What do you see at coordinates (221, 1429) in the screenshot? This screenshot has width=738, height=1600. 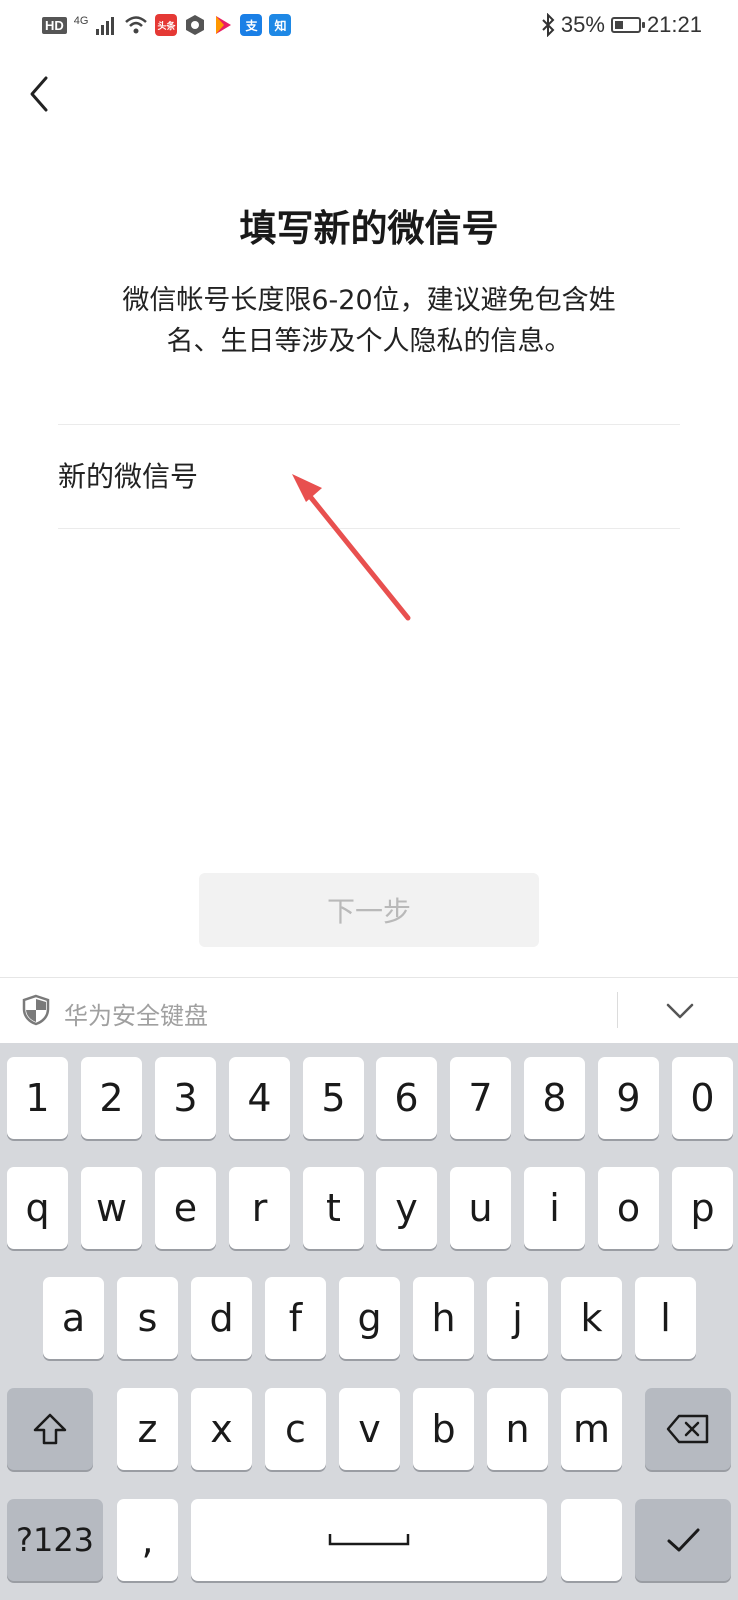 I see `key-x: x` at bounding box center [221, 1429].